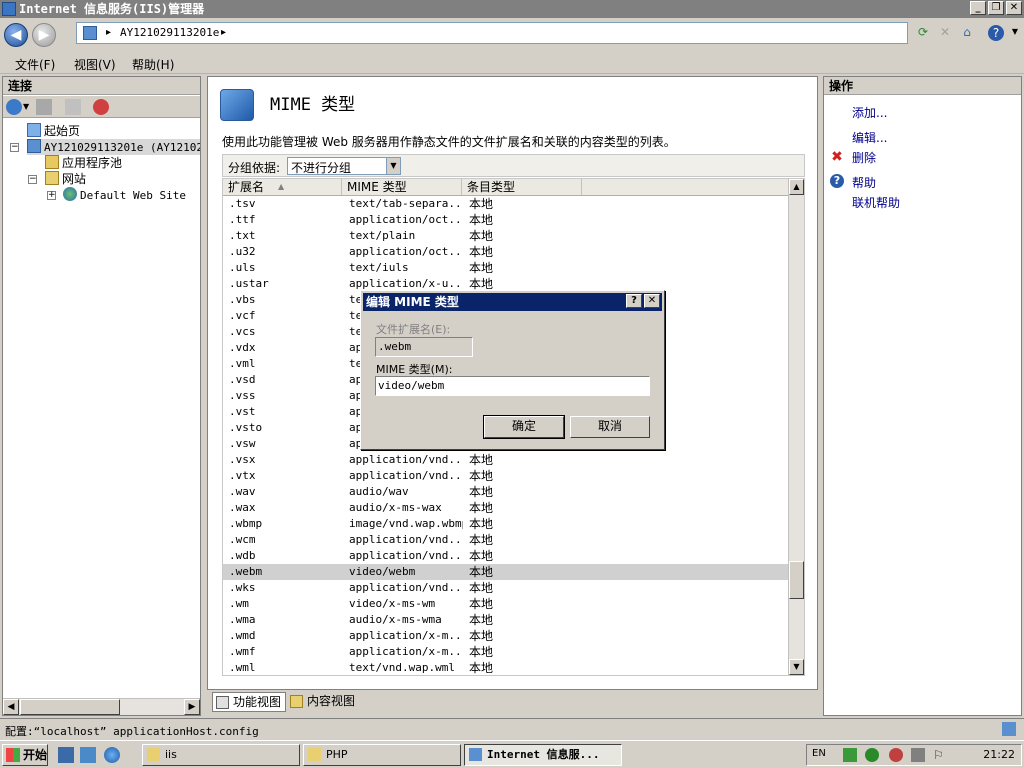 The height and width of the screenshot is (768, 1024). Describe the element at coordinates (940, 755) in the screenshot. I see `flag-icon: ⚐` at that location.